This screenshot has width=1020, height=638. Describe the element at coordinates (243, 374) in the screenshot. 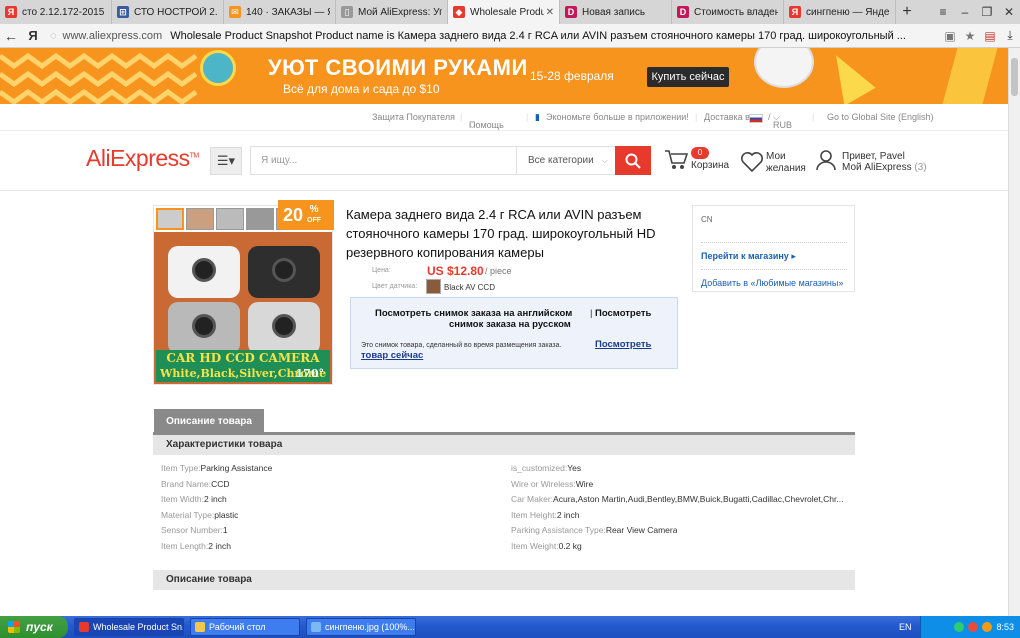

I see `image-caption-line2: White,Black,Silver,Chrome 170°` at that location.